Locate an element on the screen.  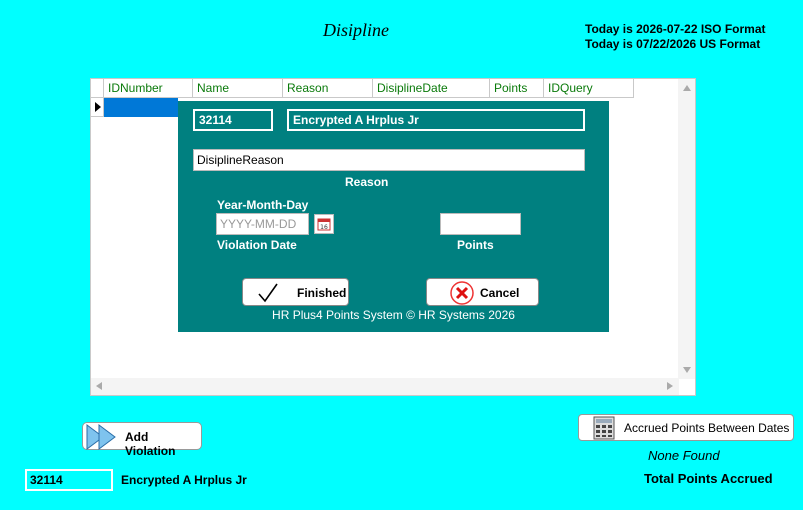
violation-date-input: YYYY-MM-DD is located at coordinates (262, 224).